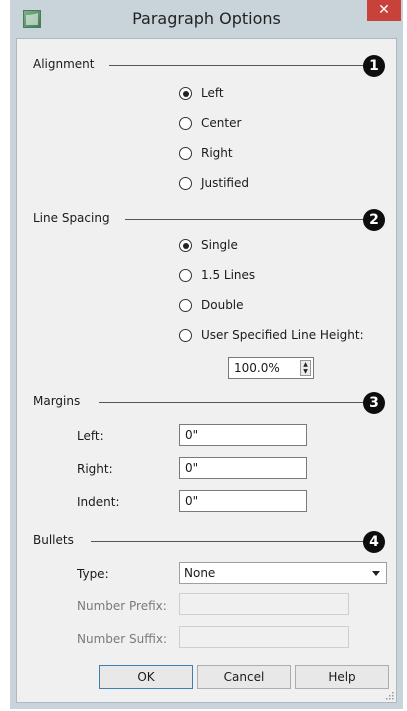  What do you see at coordinates (232, 402) in the screenshot?
I see `margins-divider` at bounding box center [232, 402].